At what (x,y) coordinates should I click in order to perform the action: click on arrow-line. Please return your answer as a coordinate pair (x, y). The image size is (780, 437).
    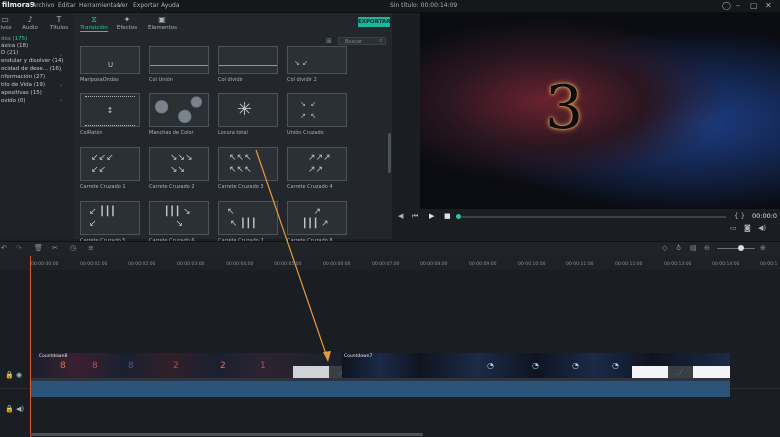
    Looking at the image, I should click on (292, 255).